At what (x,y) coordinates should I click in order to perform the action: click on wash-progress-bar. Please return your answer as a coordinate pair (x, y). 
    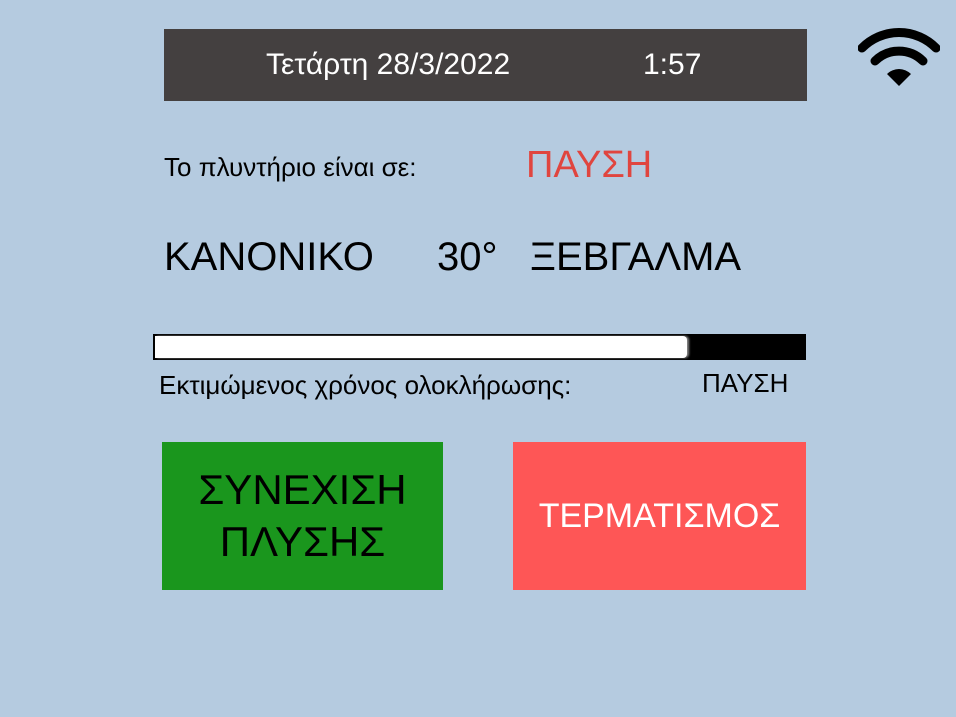
    Looking at the image, I should click on (479, 347).